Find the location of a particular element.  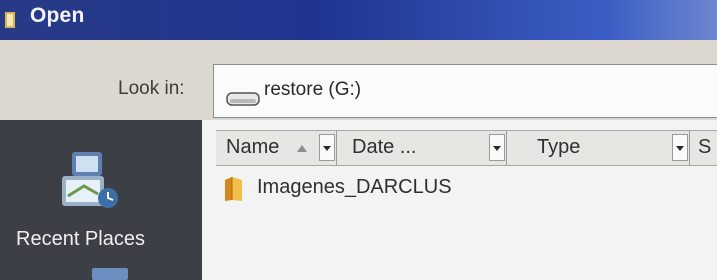

title-bar: Open is located at coordinates (358, 20).